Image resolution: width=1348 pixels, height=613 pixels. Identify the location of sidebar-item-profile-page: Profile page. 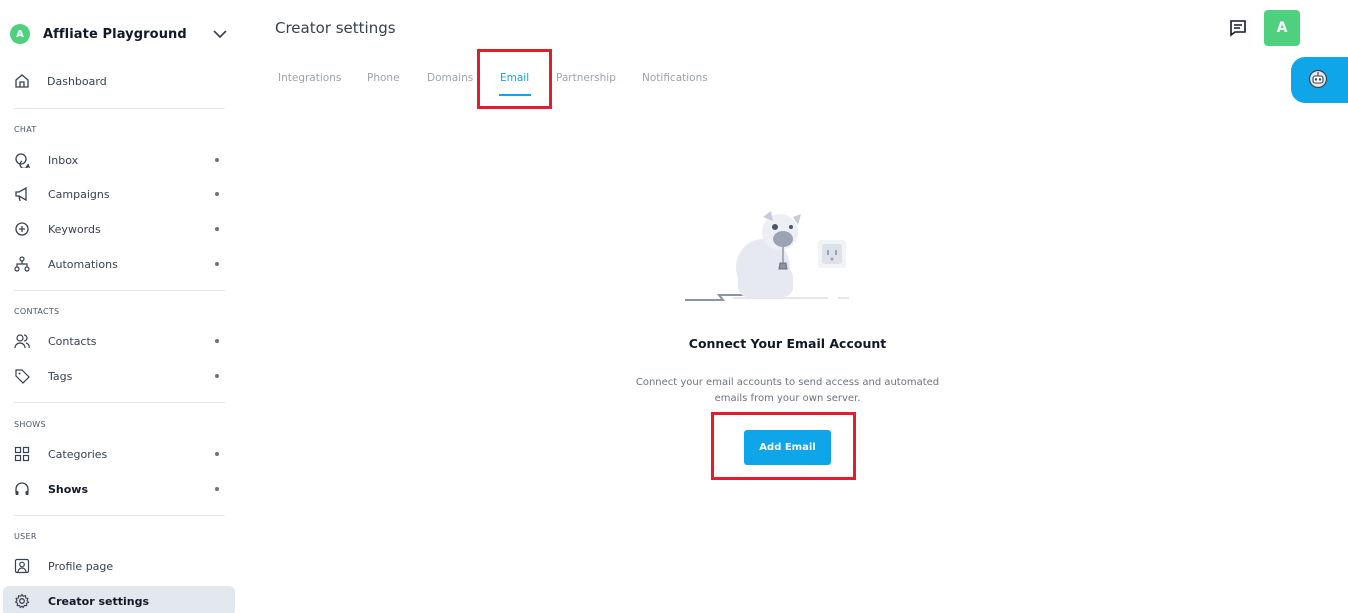
(117, 566).